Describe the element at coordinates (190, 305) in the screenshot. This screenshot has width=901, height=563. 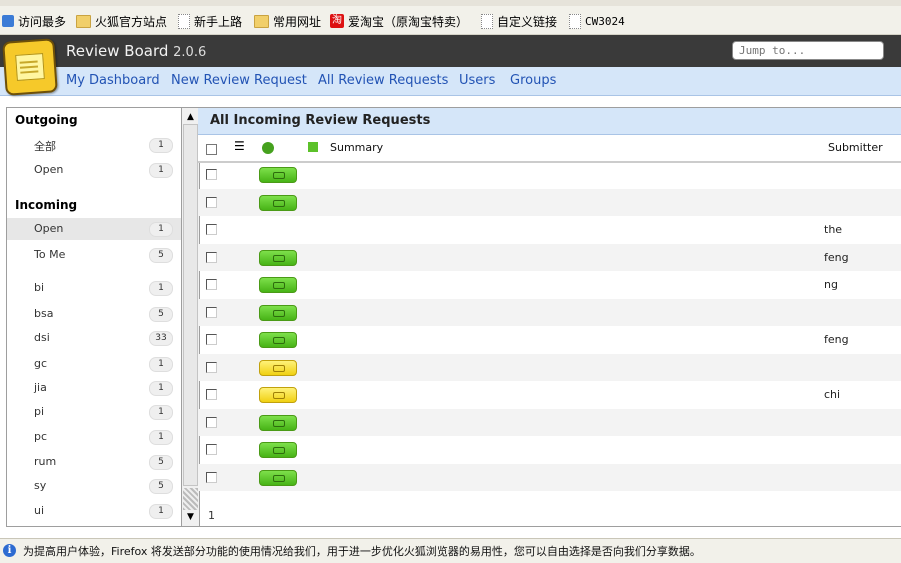
I see `scrollbar-thumb` at that location.